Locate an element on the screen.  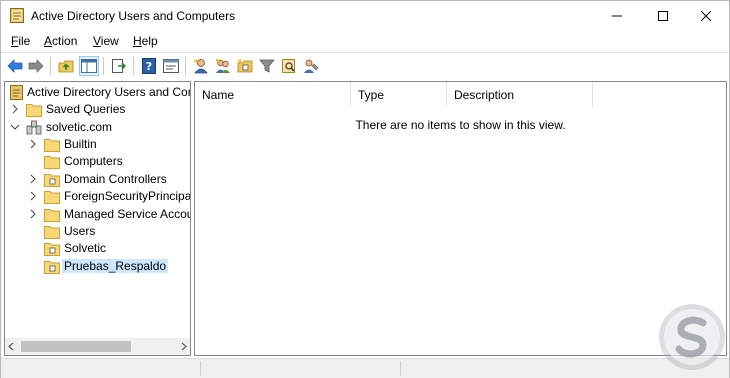
filter-button is located at coordinates (267, 66).